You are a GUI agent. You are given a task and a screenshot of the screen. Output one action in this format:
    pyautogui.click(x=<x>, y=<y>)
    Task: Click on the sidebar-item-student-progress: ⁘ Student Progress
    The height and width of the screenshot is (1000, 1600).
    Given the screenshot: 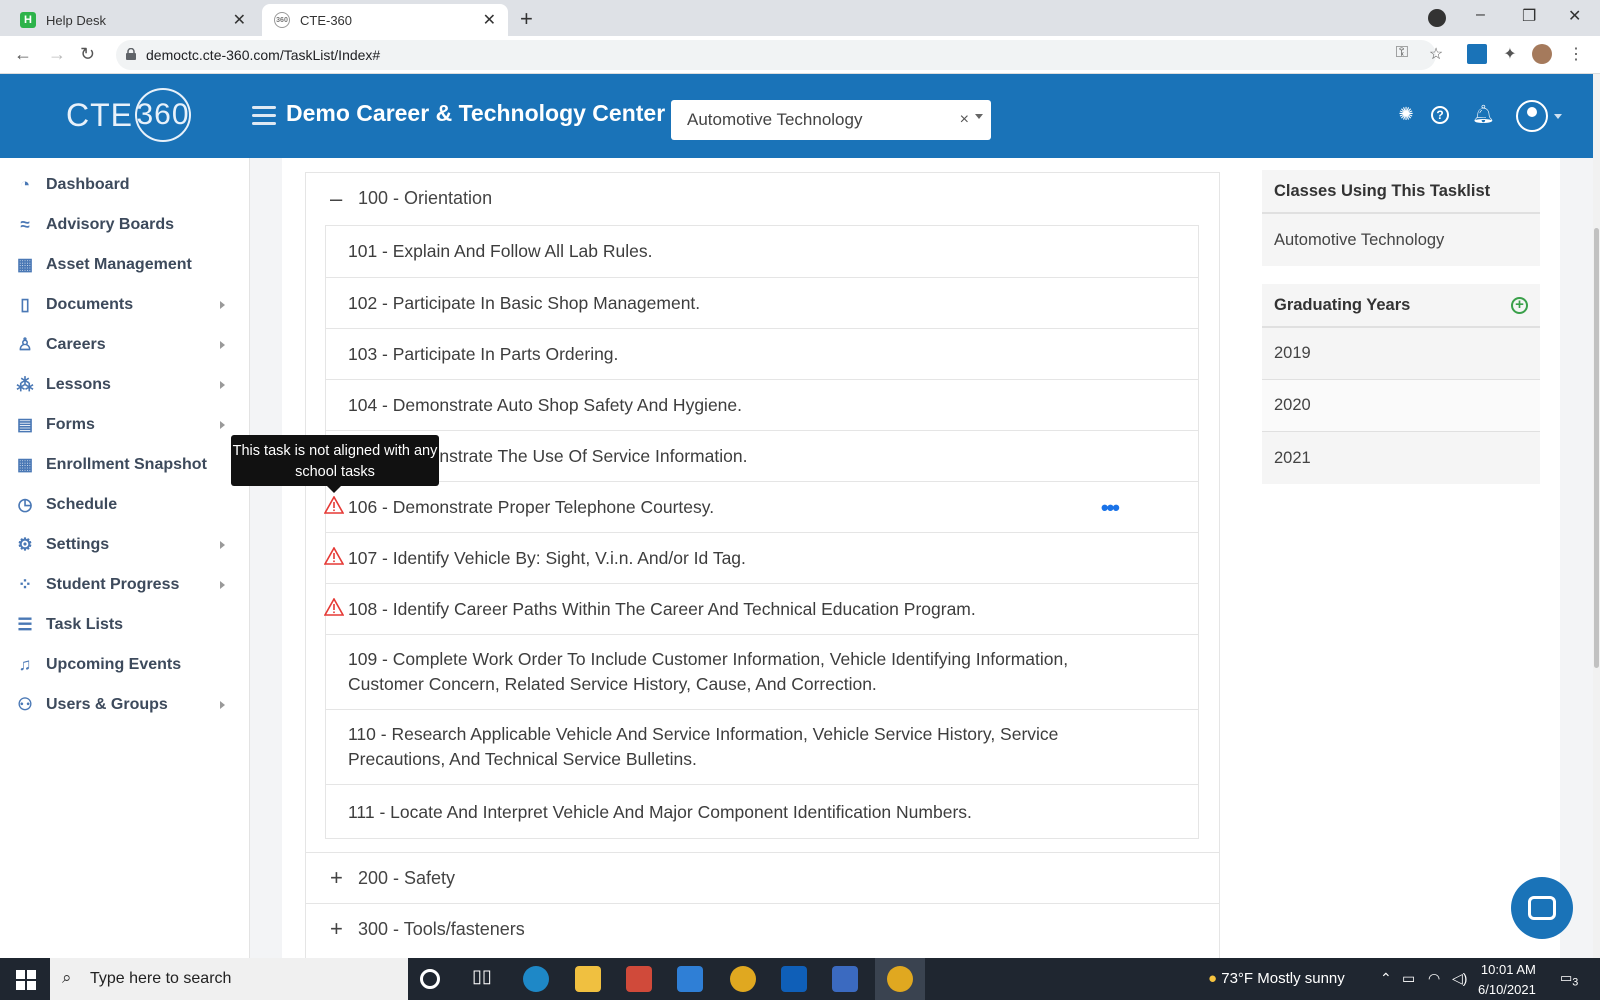 What is the action you would take?
    pyautogui.click(x=124, y=585)
    